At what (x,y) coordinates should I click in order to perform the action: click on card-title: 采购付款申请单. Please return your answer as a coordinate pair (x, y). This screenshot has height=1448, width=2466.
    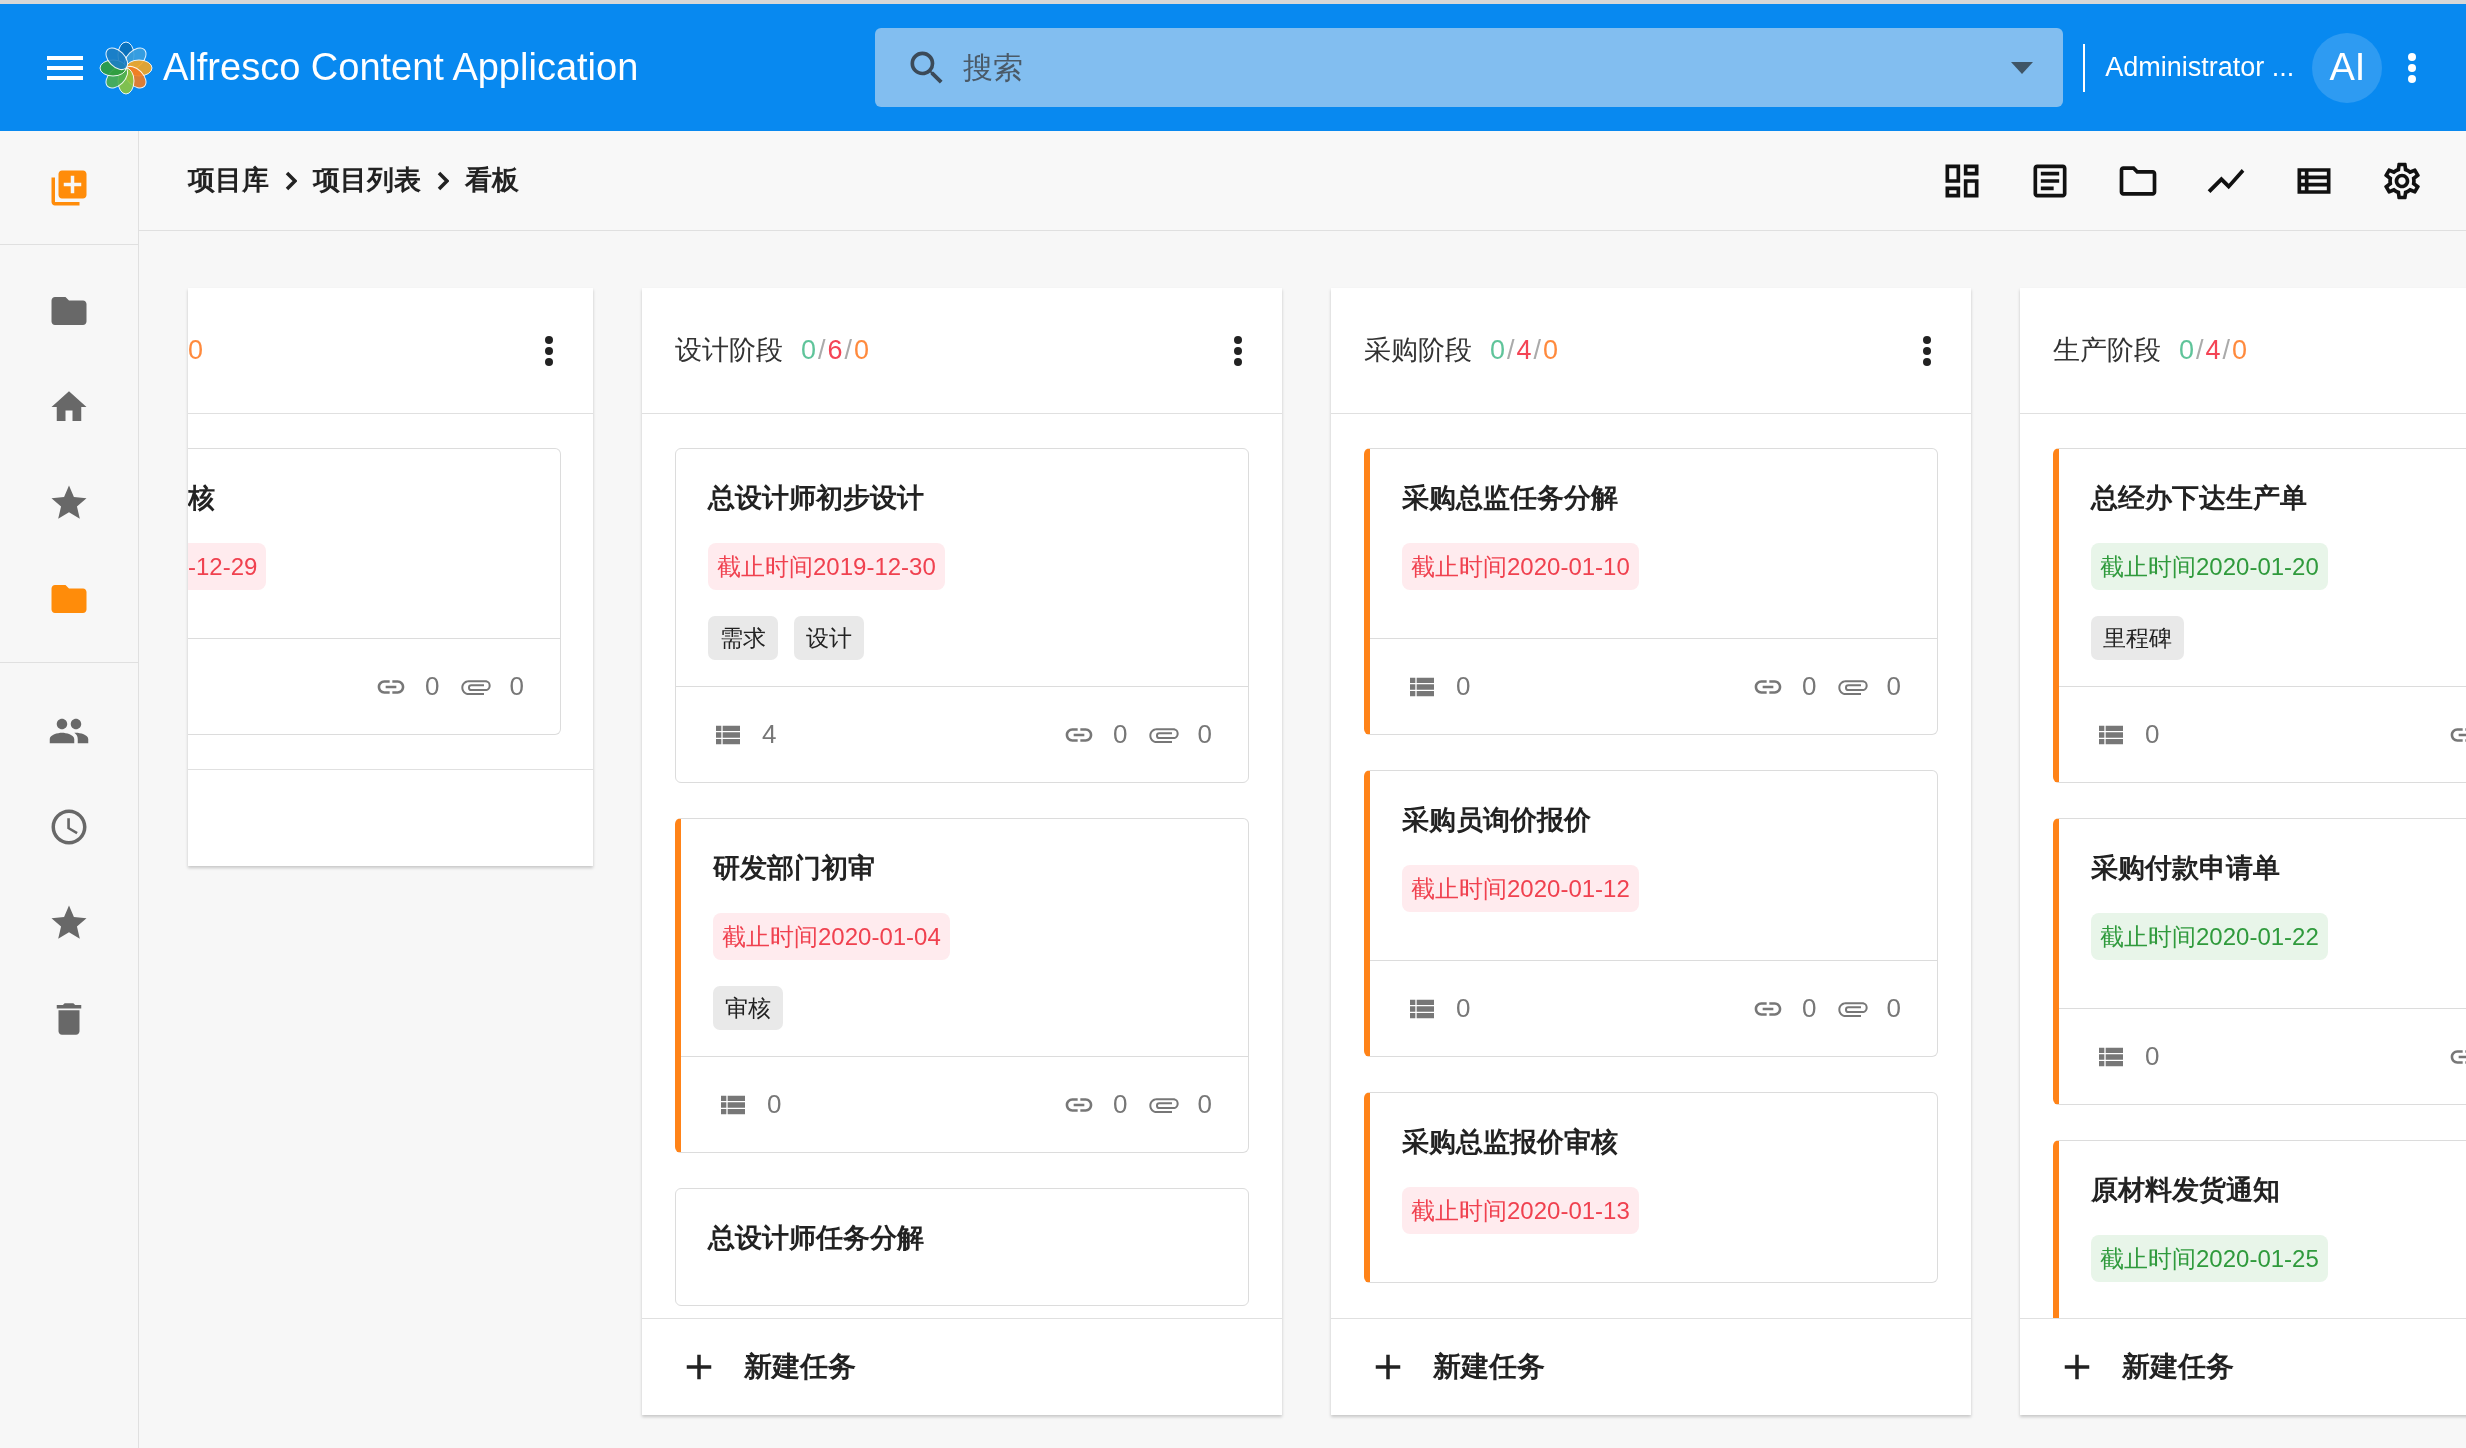
    Looking at the image, I should click on (2185, 868).